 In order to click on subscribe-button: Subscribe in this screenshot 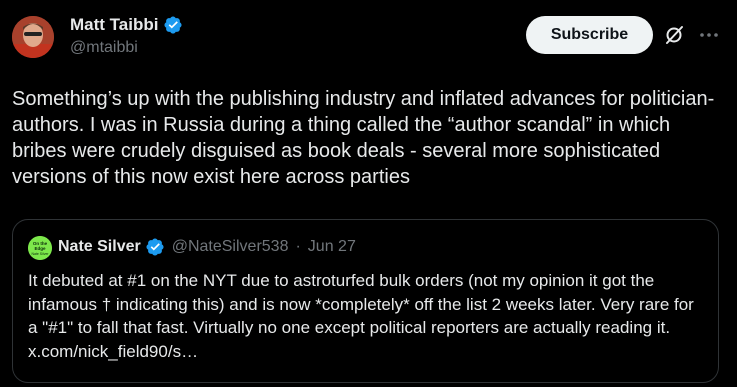, I will do `click(589, 35)`.